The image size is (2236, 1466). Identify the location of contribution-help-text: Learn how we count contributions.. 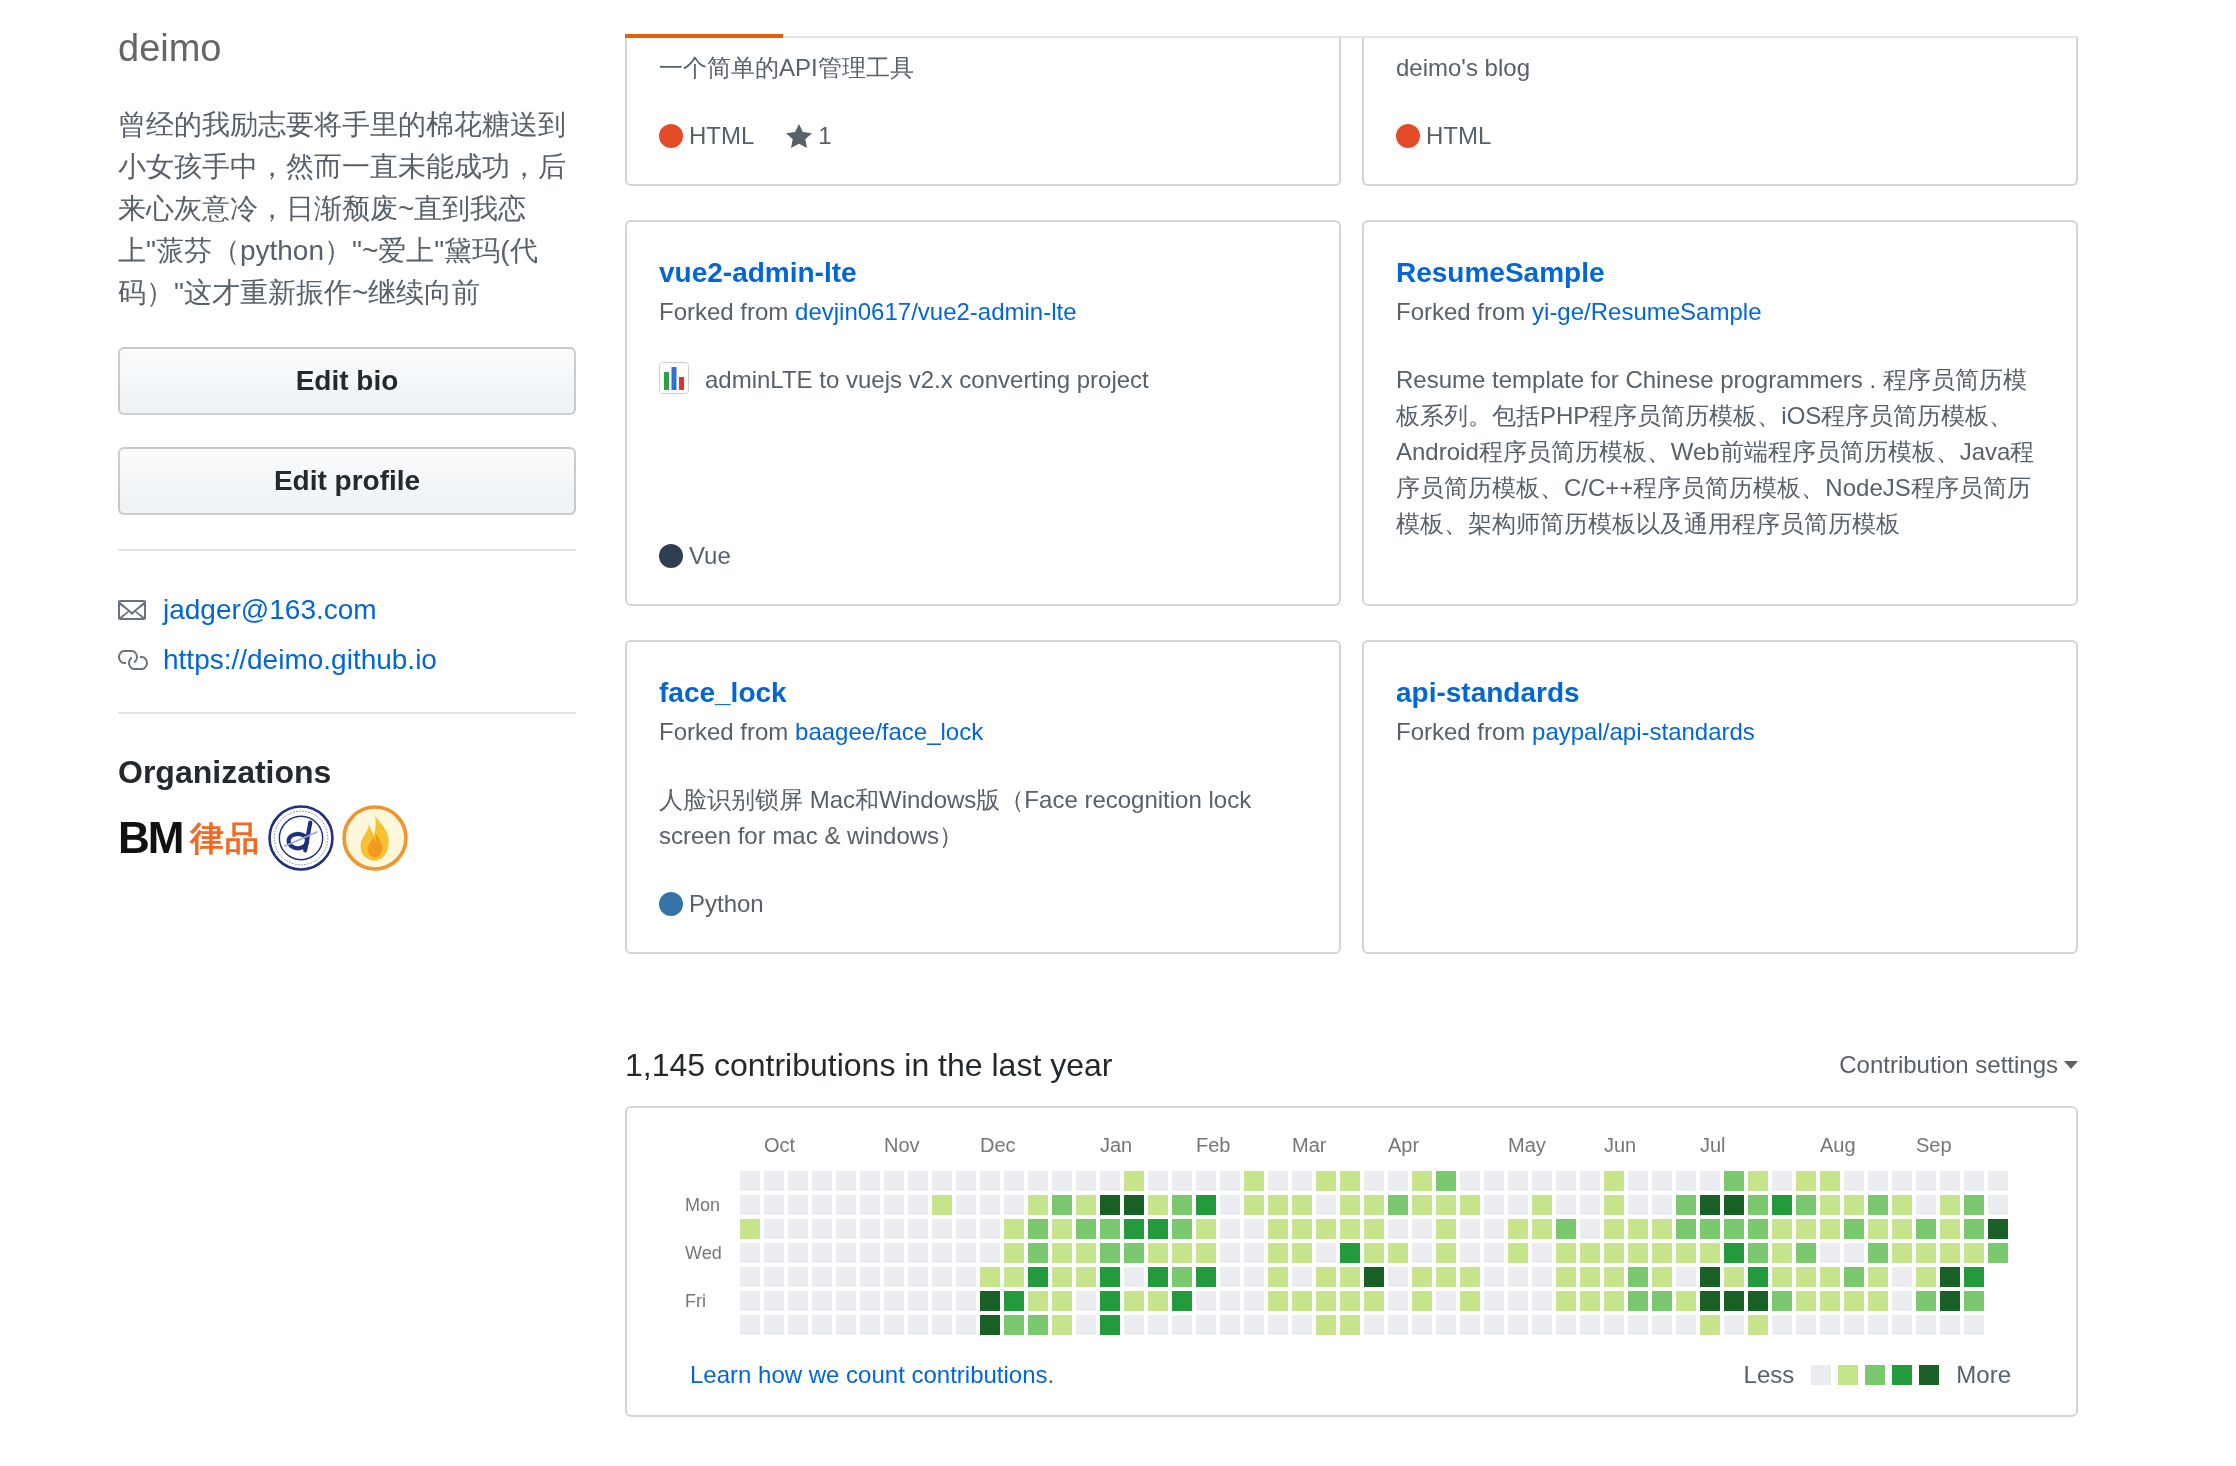
(872, 1375).